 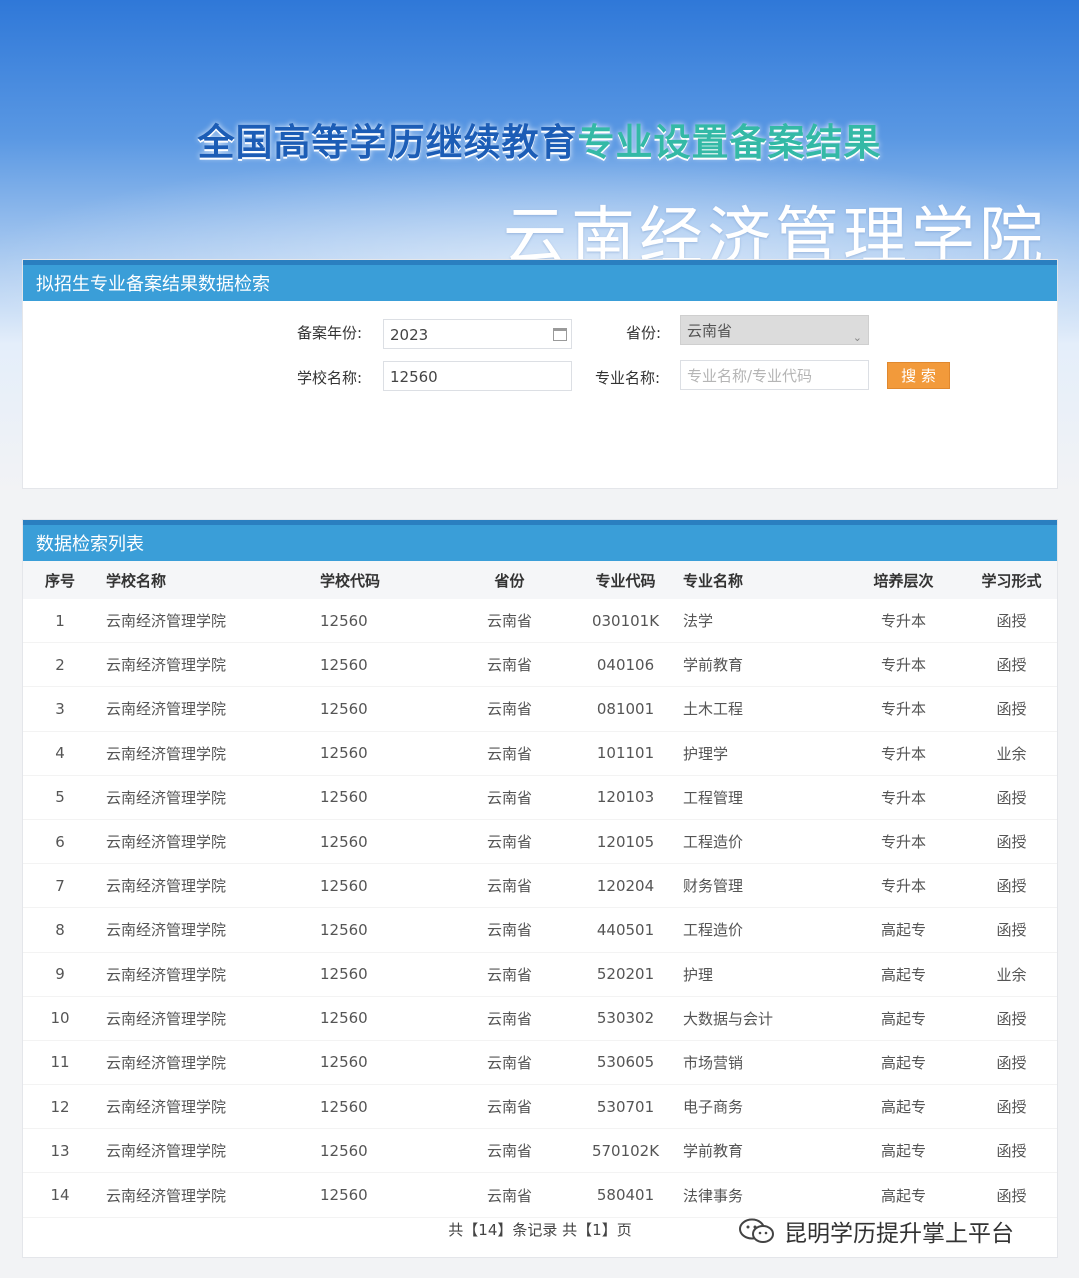 I want to click on cell-major: 电子商务, so click(x=713, y=1107).